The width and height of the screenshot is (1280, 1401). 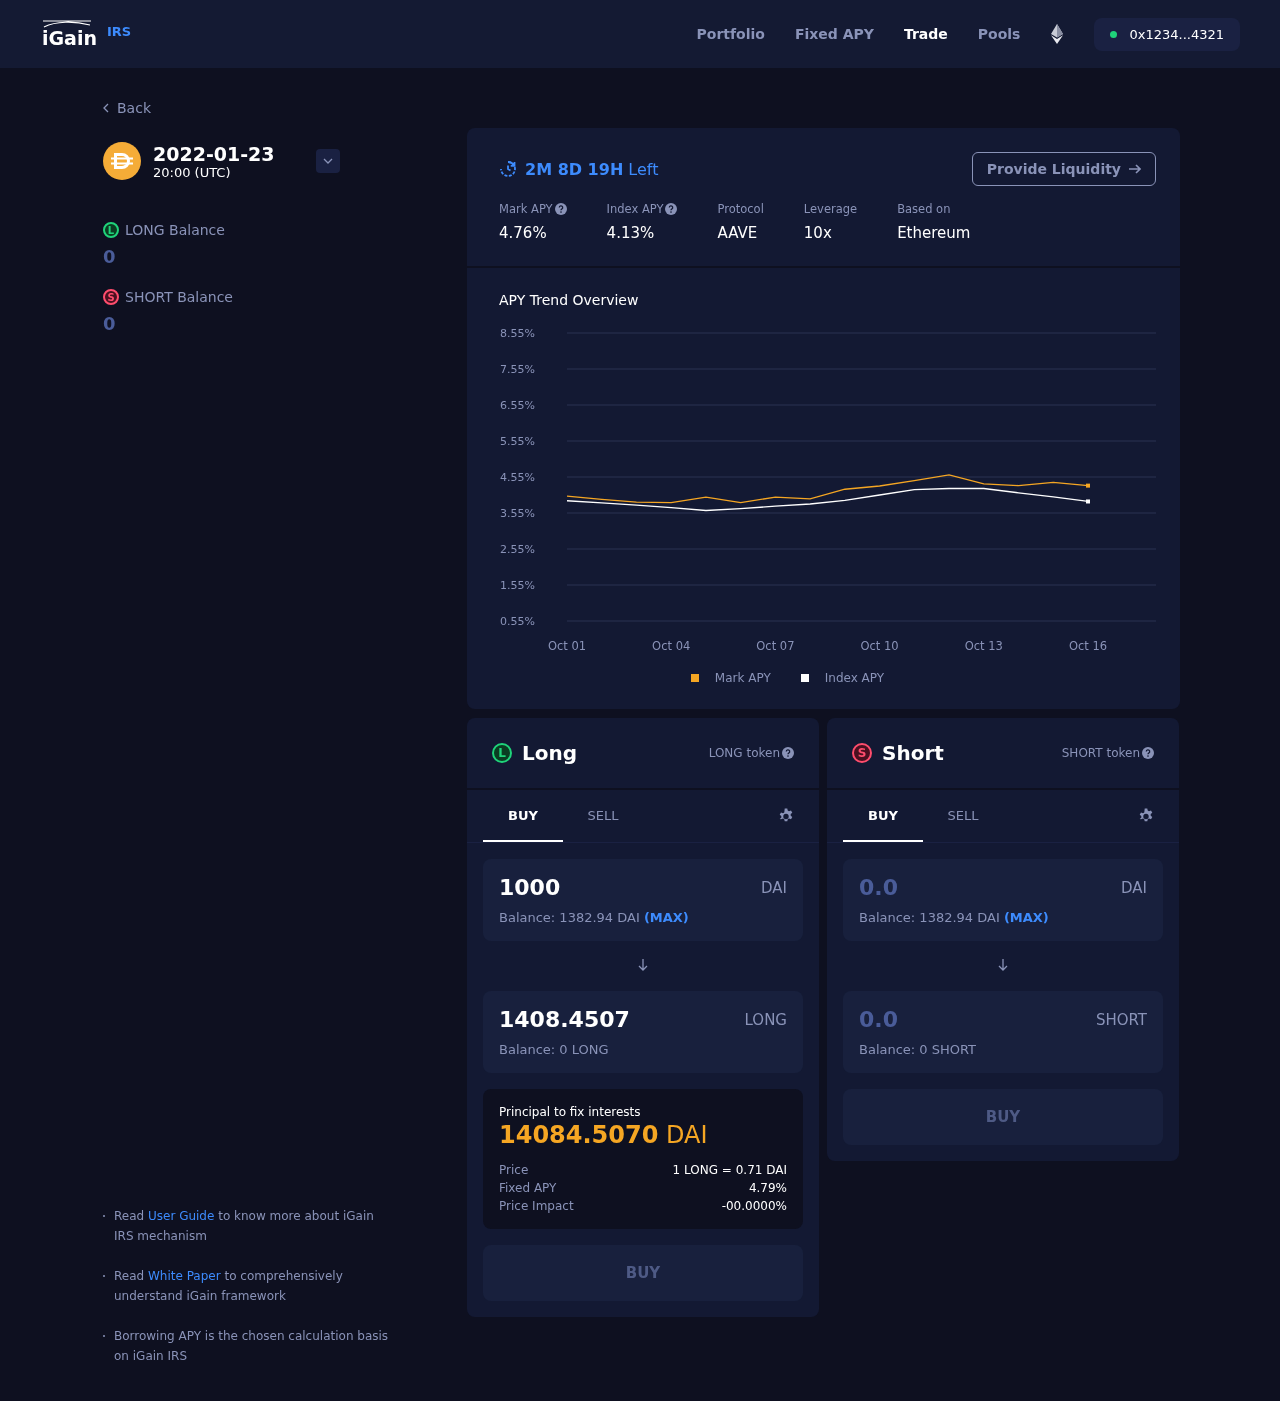 What do you see at coordinates (229, 1286) in the screenshot?
I see `info-note: Read White Paper to comprehensively understand iGain framework` at bounding box center [229, 1286].